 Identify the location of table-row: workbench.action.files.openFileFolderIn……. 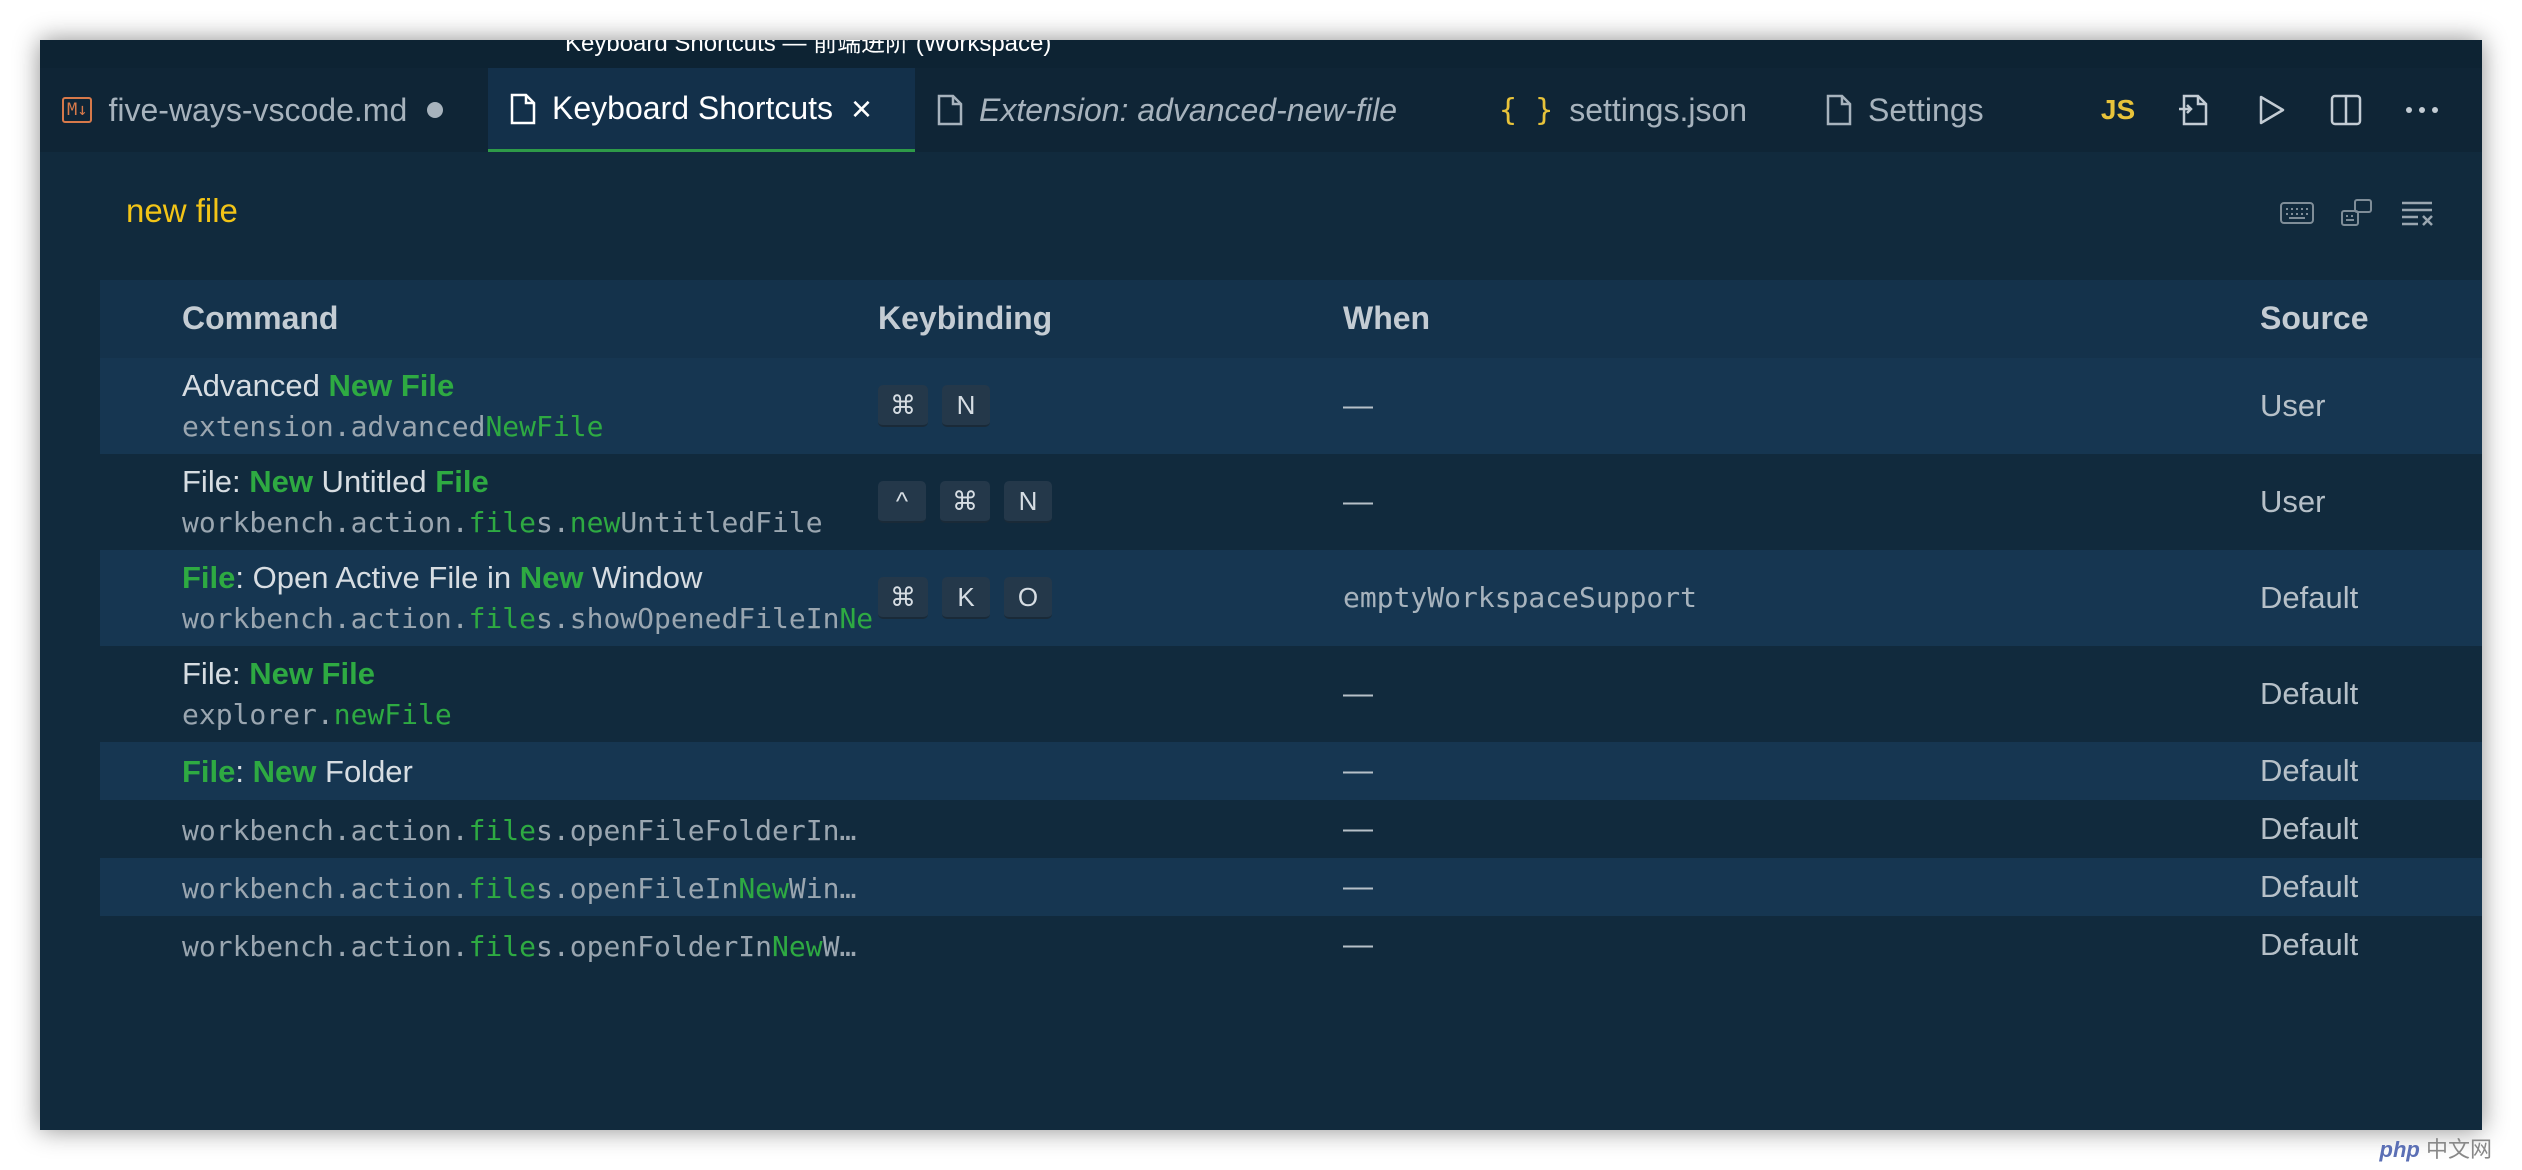
(1291, 829).